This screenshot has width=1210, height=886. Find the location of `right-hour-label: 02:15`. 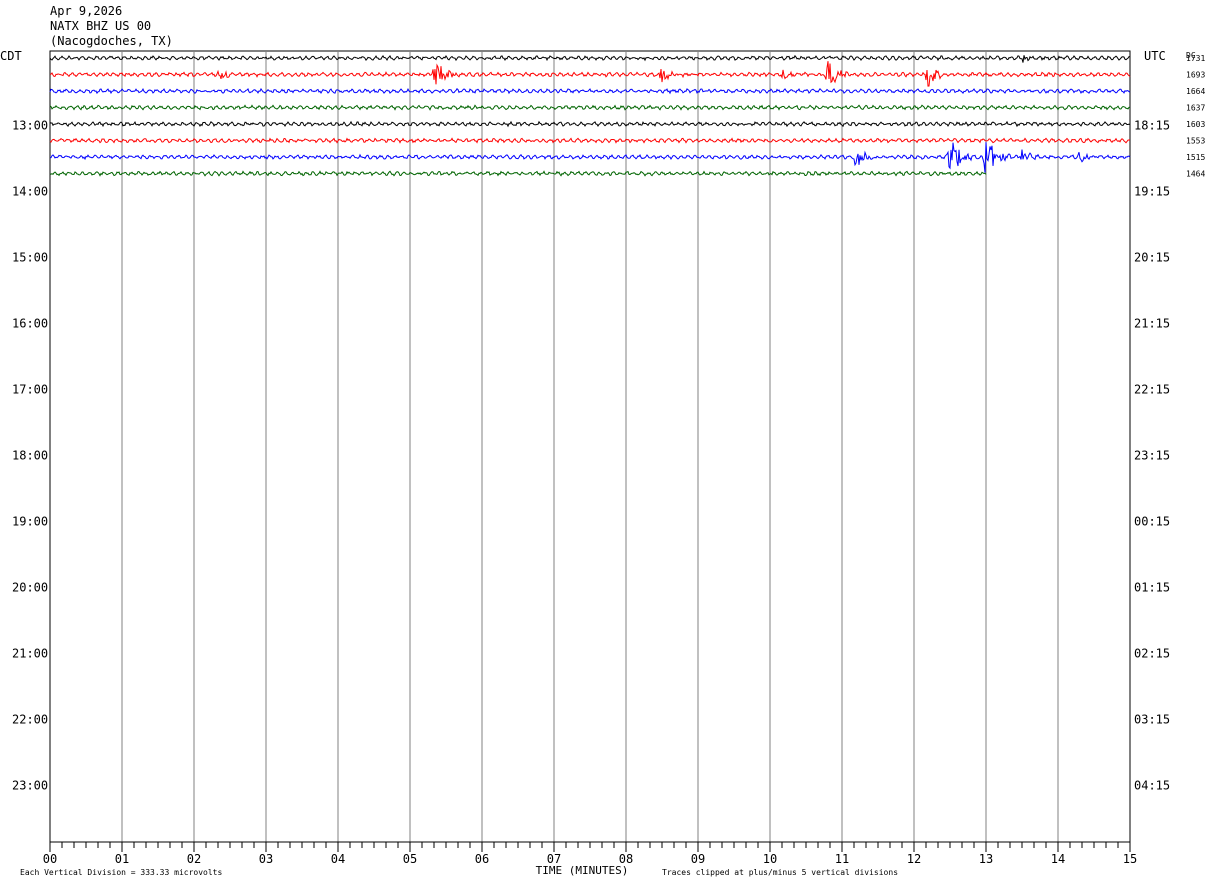

right-hour-label: 02:15 is located at coordinates (1152, 654).